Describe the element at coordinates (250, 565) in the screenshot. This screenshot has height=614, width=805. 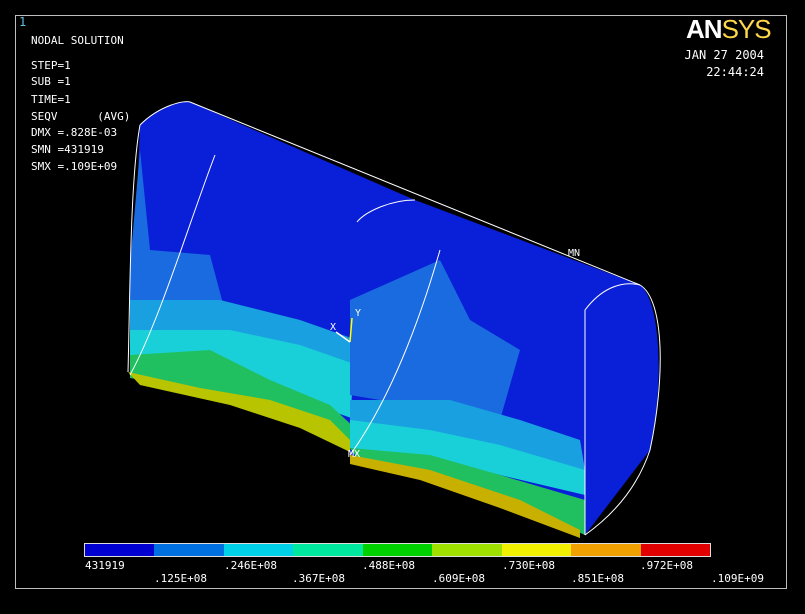
I see `legend-label: .246E+08` at that location.